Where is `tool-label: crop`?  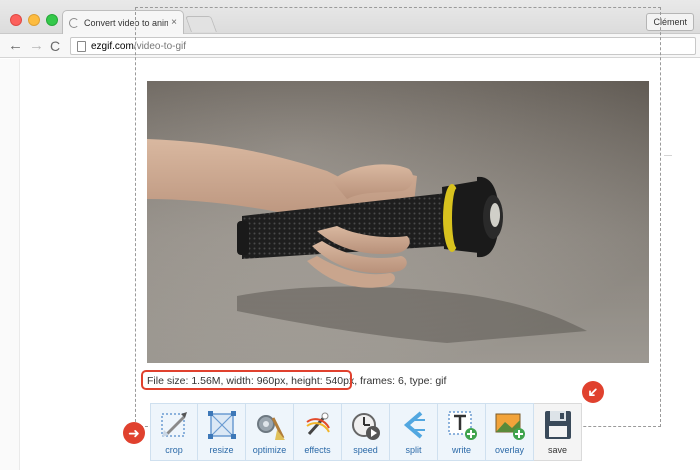 tool-label: crop is located at coordinates (174, 450).